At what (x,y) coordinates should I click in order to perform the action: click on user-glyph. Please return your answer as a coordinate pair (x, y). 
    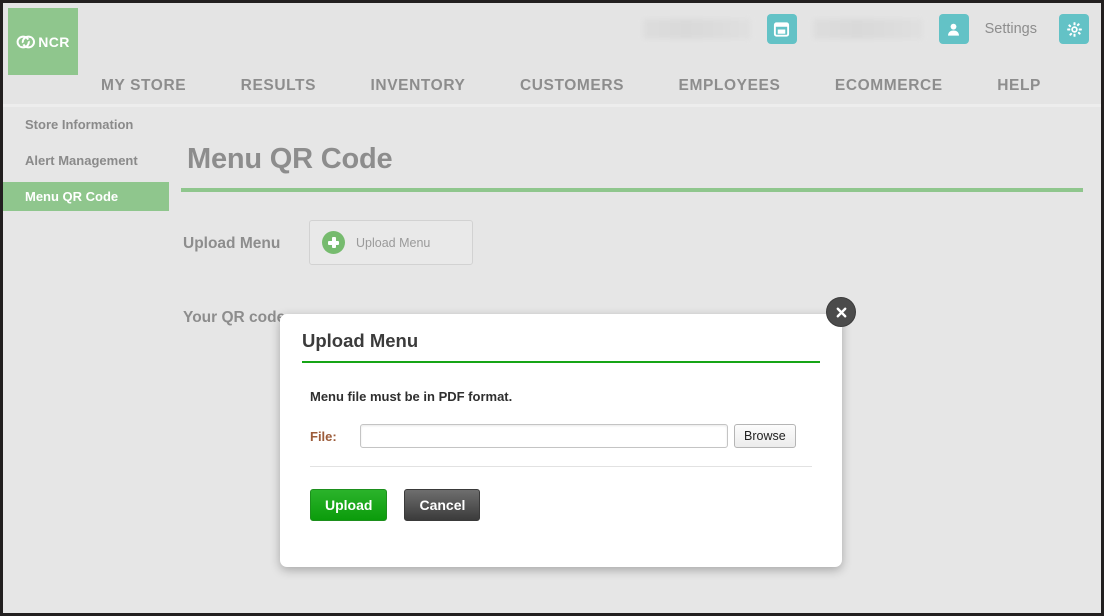
    Looking at the image, I should click on (954, 29).